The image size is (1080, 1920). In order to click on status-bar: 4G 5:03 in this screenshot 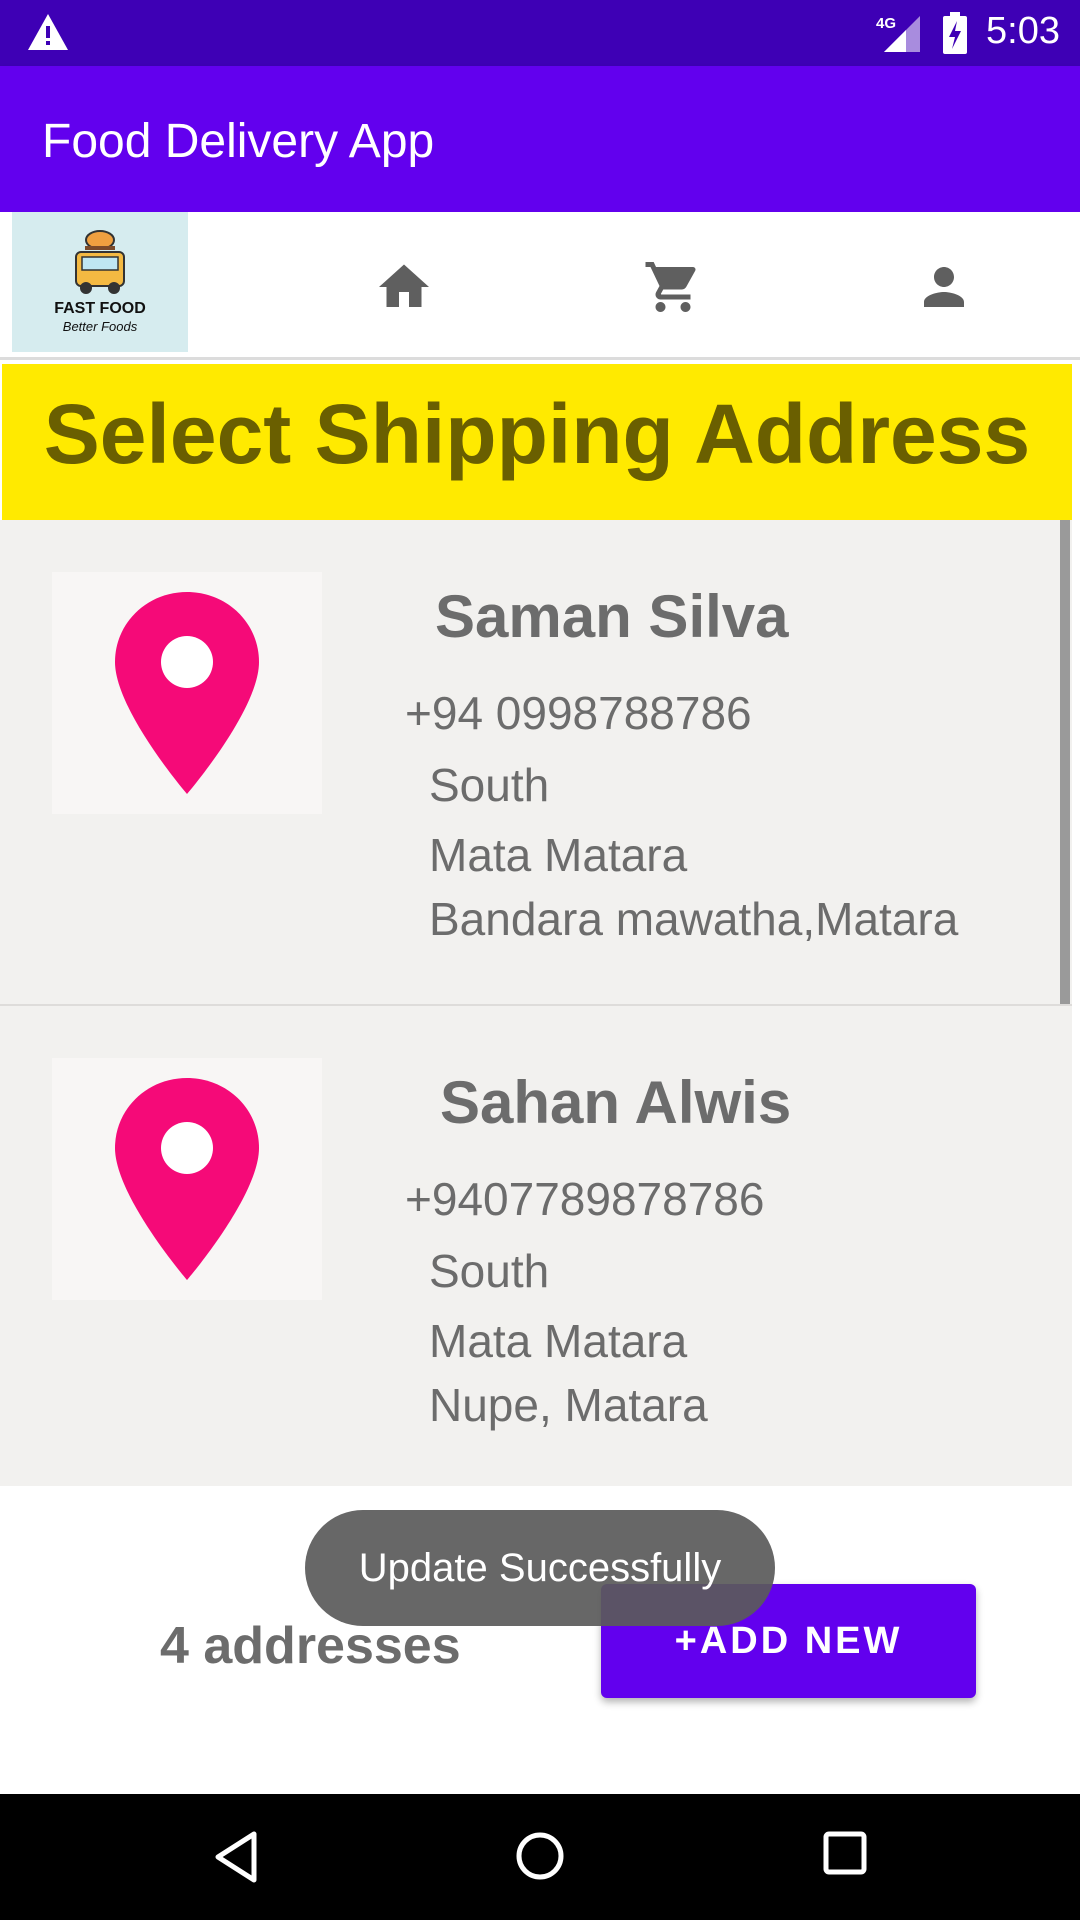, I will do `click(540, 33)`.